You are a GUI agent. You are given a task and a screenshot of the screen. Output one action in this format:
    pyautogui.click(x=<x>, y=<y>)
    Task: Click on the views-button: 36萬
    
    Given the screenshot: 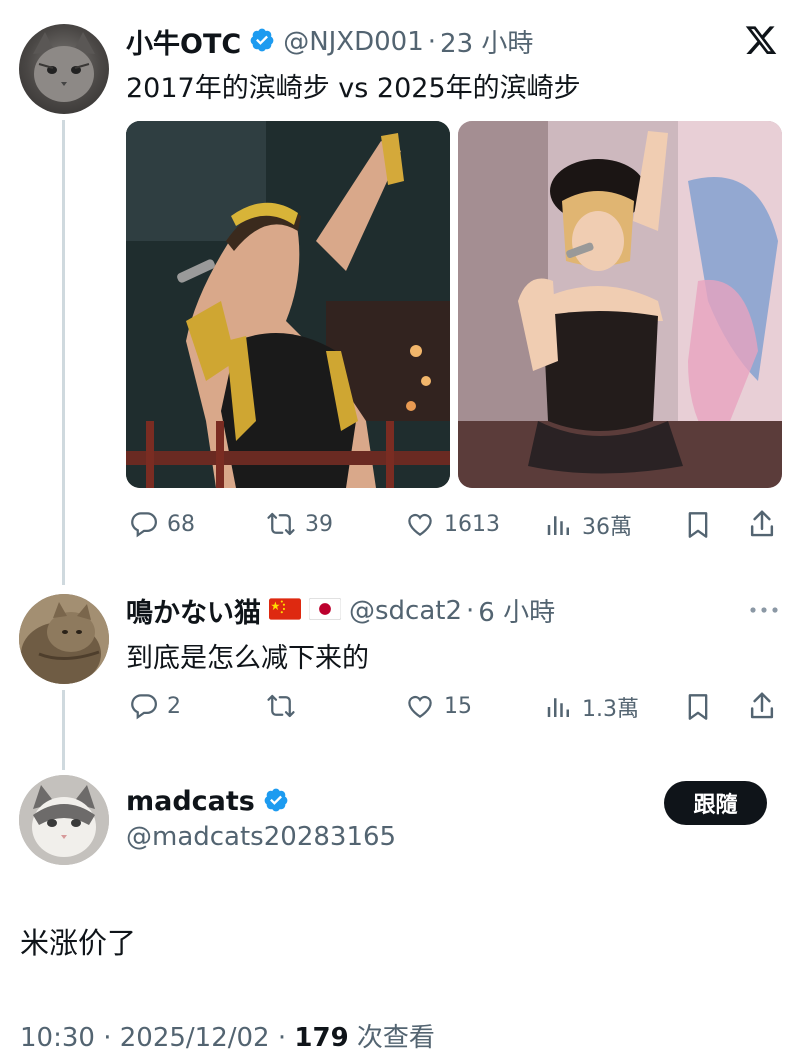 What is the action you would take?
    pyautogui.click(x=588, y=525)
    